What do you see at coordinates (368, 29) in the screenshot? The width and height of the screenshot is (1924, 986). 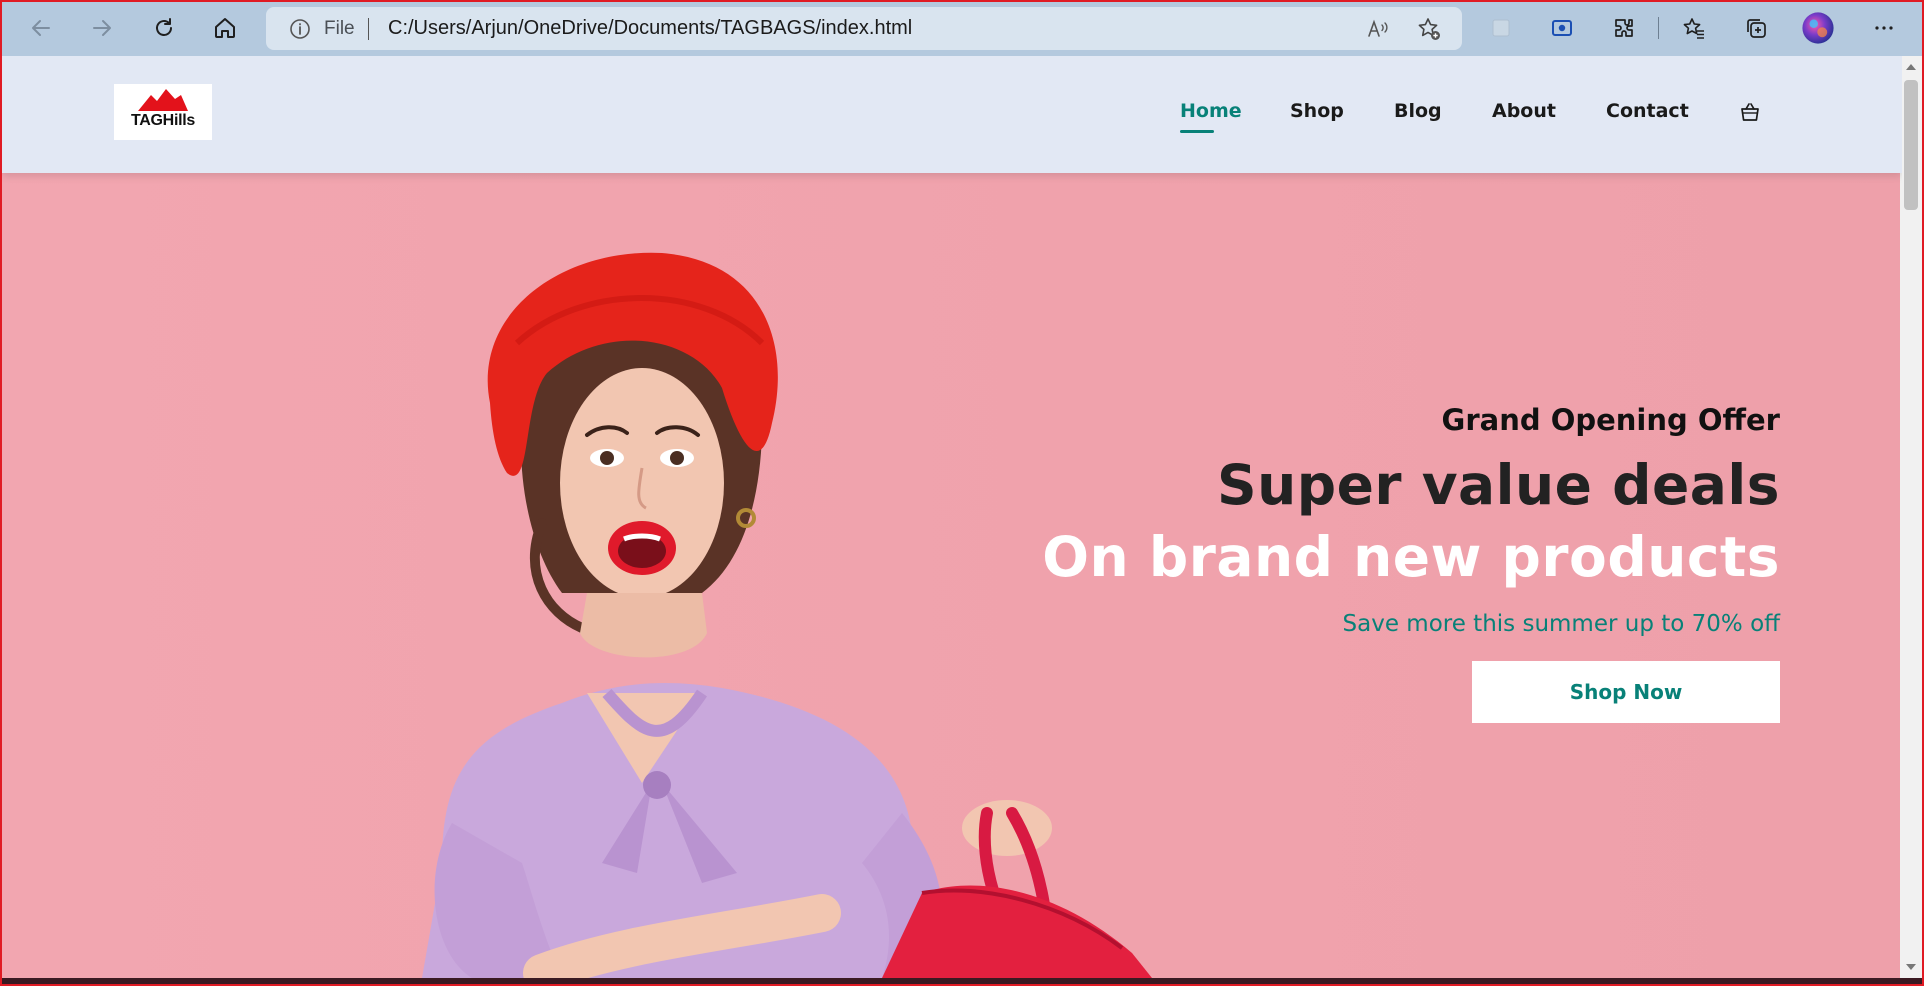 I see `address-divider` at bounding box center [368, 29].